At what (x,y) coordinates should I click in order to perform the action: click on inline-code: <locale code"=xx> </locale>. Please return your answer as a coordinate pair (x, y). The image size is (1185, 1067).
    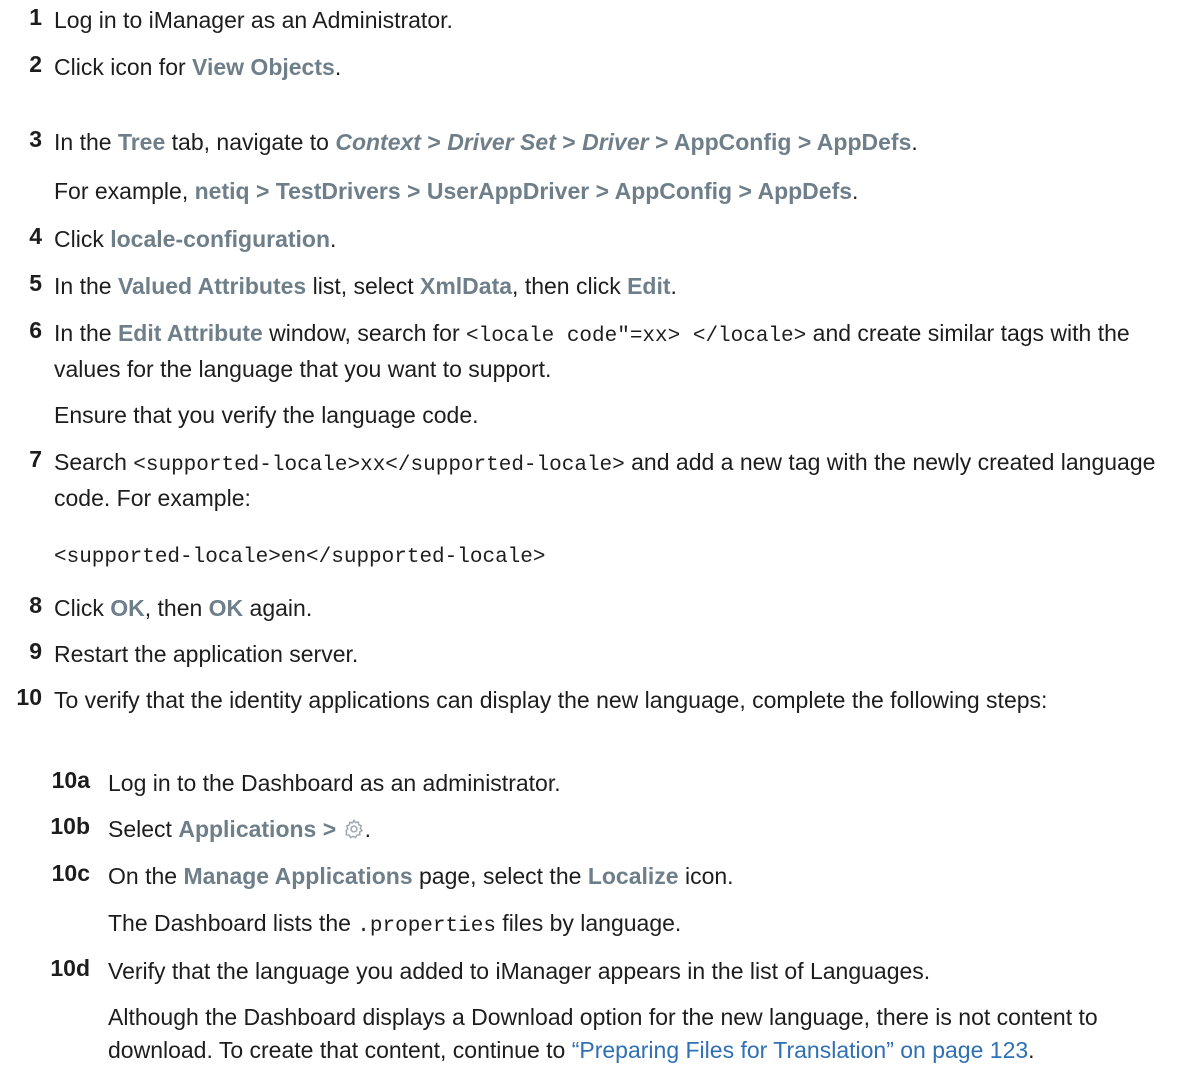
    Looking at the image, I should click on (636, 336).